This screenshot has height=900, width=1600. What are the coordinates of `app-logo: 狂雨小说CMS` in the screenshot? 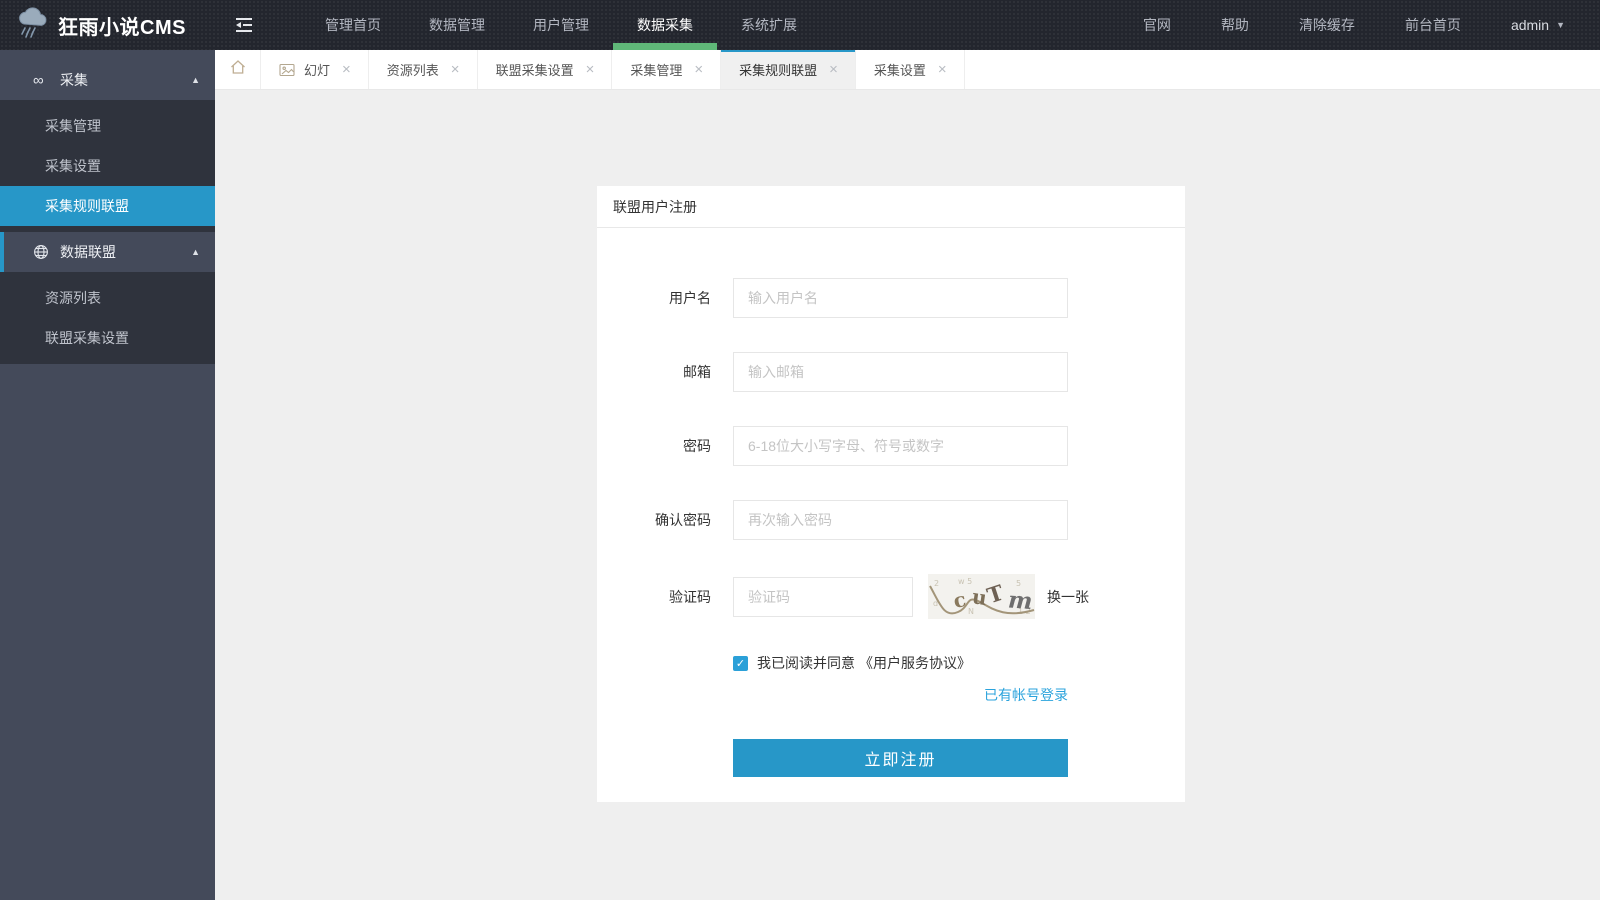 It's located at (107, 25).